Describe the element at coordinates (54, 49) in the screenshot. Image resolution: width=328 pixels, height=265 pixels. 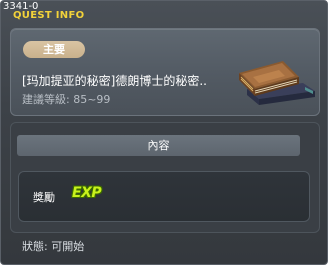
I see `quest-type-tag: 主要` at that location.